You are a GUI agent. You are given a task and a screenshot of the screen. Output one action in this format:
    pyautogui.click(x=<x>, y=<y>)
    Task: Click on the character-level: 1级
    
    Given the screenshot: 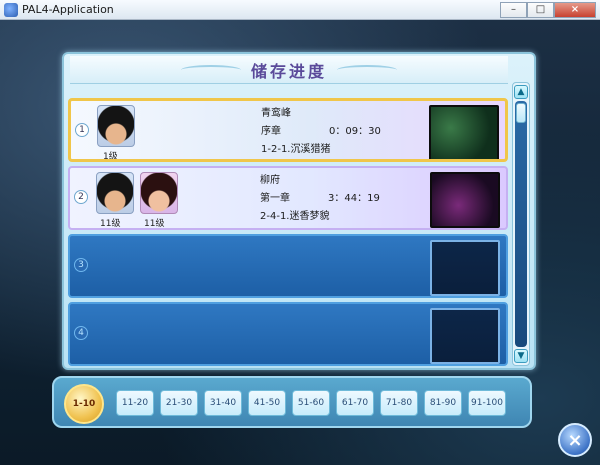 What is the action you would take?
    pyautogui.click(x=110, y=157)
    